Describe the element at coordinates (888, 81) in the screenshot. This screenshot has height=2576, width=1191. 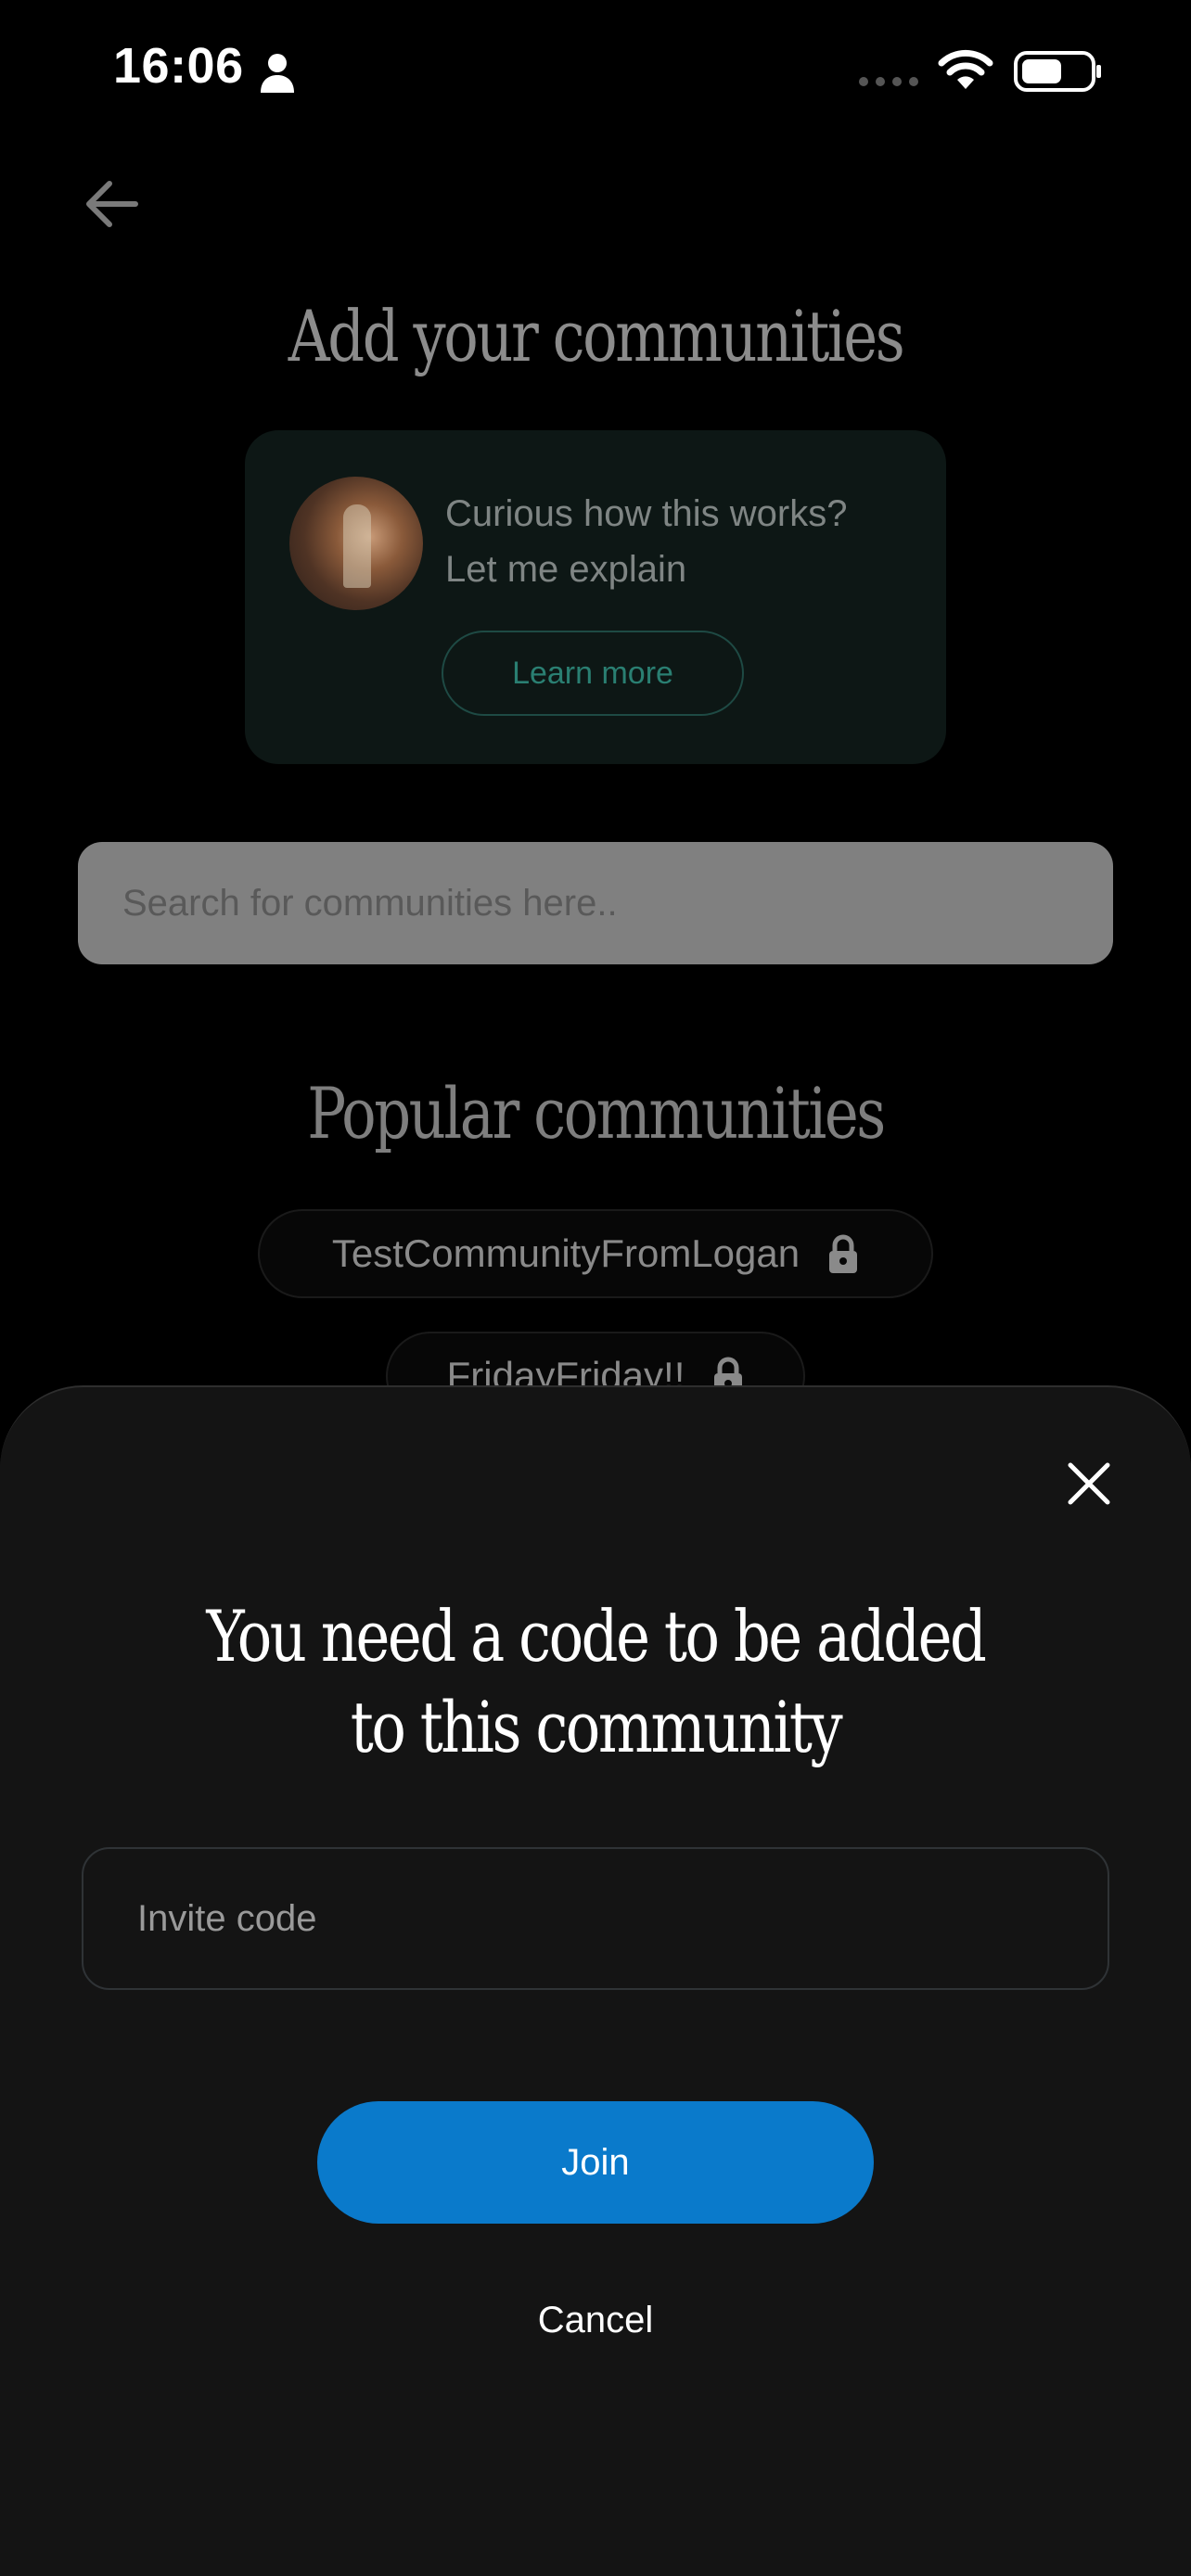
I see `signal-icon` at that location.